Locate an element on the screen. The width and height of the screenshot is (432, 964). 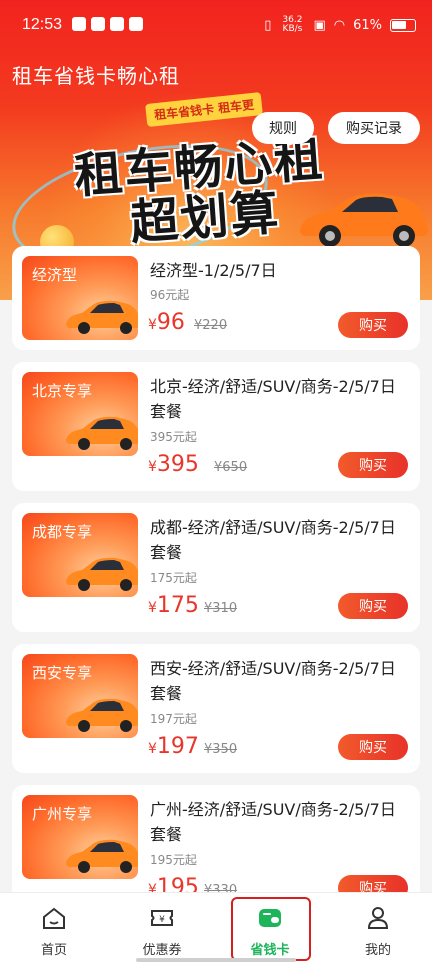
card-thumbnail: 经济型 is located at coordinates (80, 298).